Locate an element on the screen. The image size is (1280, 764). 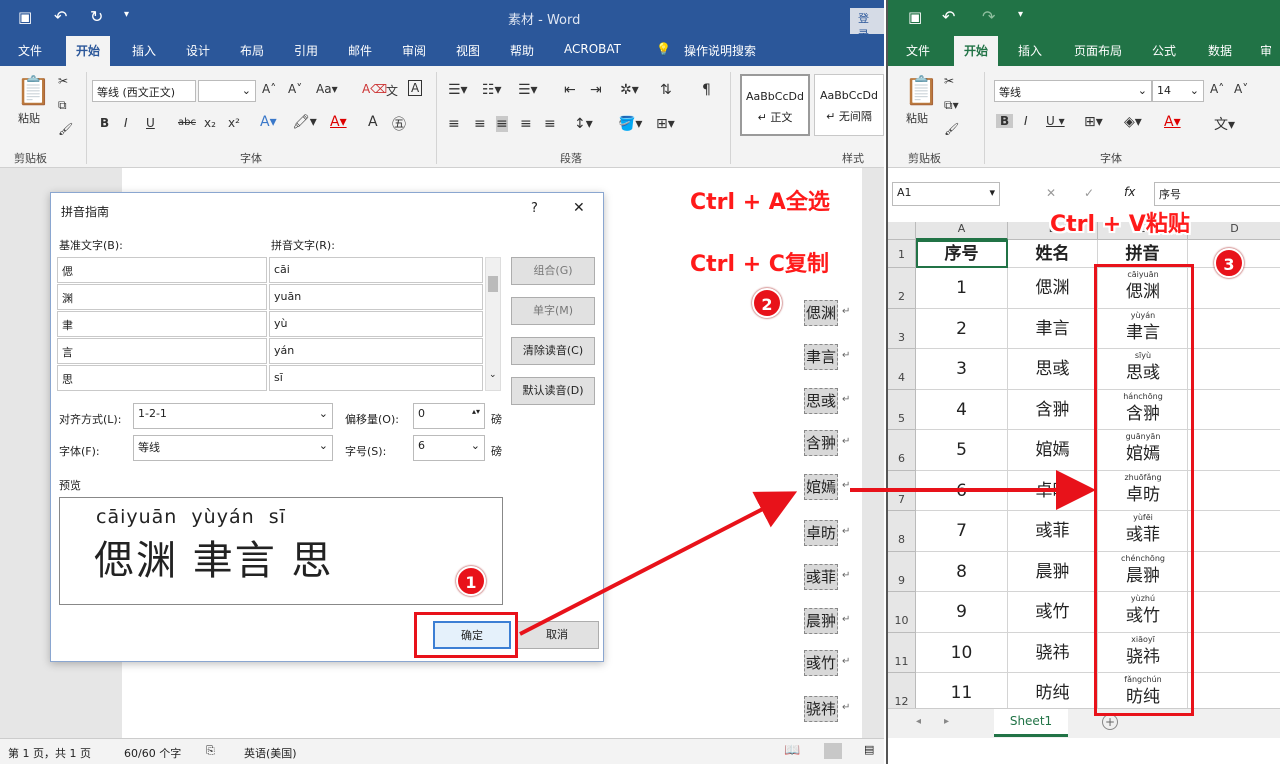
step-1-badge: 1 is located at coordinates (471, 581).